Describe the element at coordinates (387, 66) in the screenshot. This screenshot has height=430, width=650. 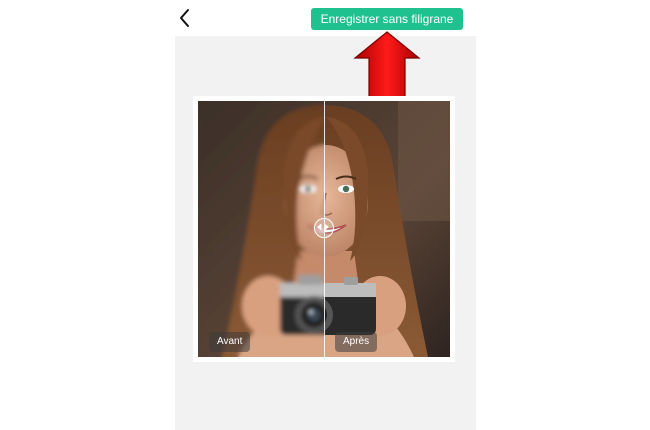
I see `up-arrow-icon` at that location.